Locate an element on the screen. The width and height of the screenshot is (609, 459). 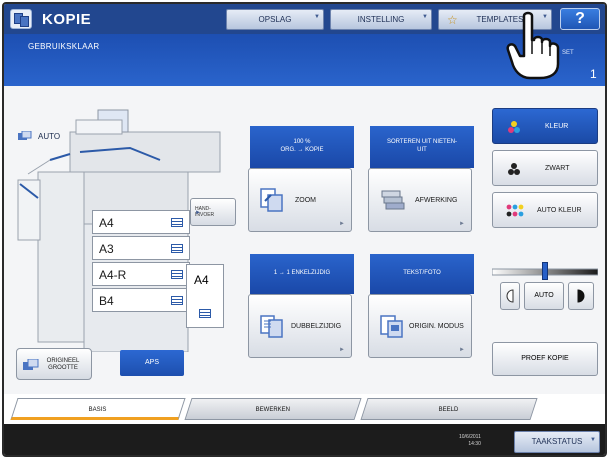
zoom-status-text: 100 % ORG. → KOPIE is located at coordinates (302, 146).